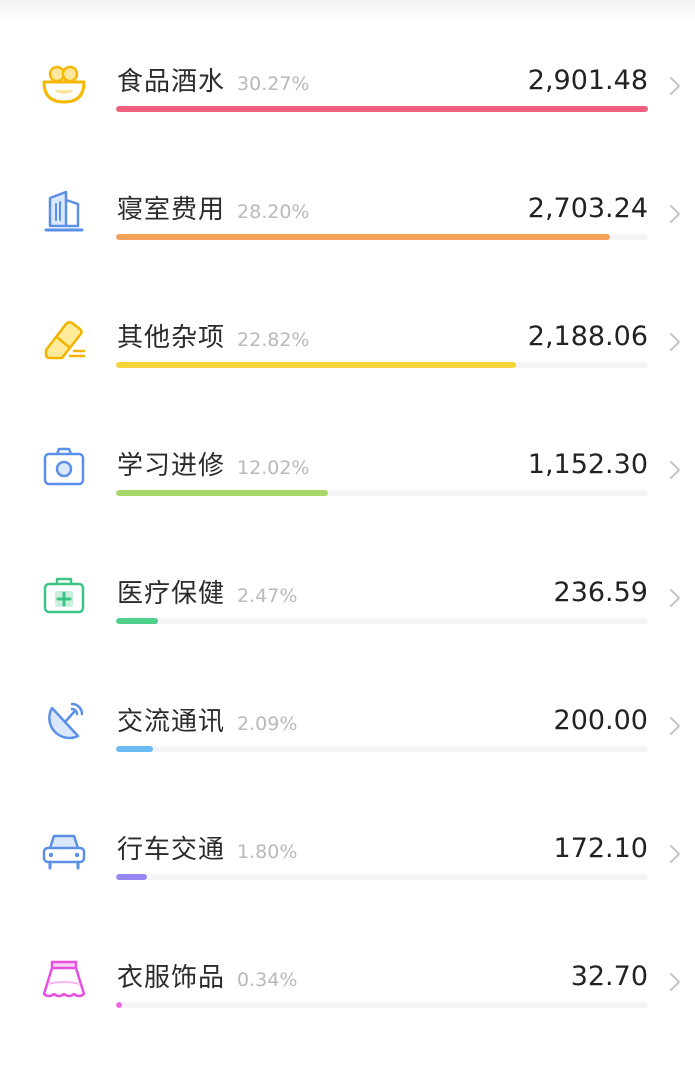 The width and height of the screenshot is (695, 1070). What do you see at coordinates (207, 850) in the screenshot?
I see `category-name: 行车交通 1.80%` at bounding box center [207, 850].